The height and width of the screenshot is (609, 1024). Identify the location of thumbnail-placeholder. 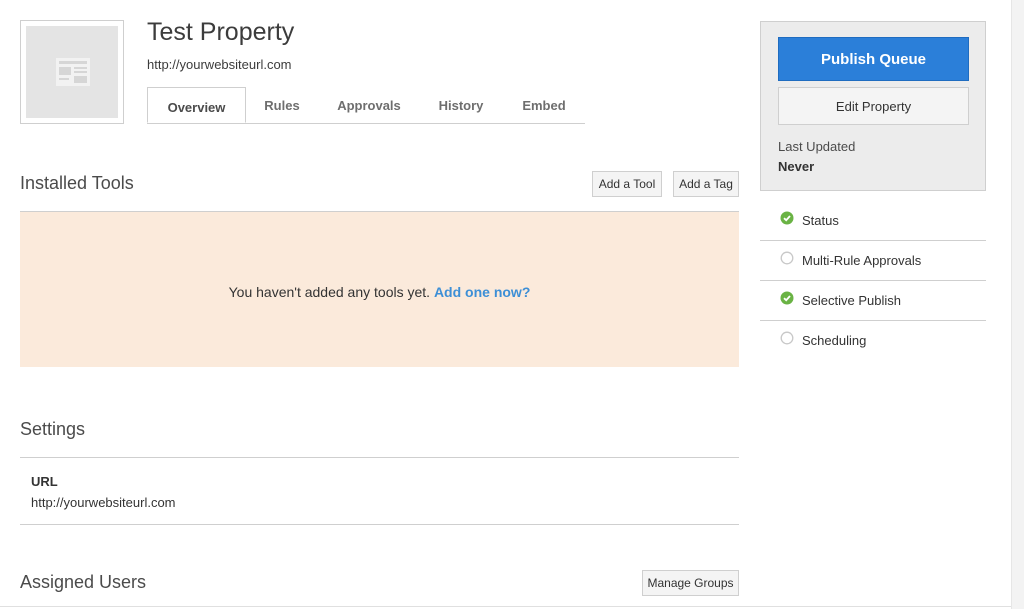
(72, 72).